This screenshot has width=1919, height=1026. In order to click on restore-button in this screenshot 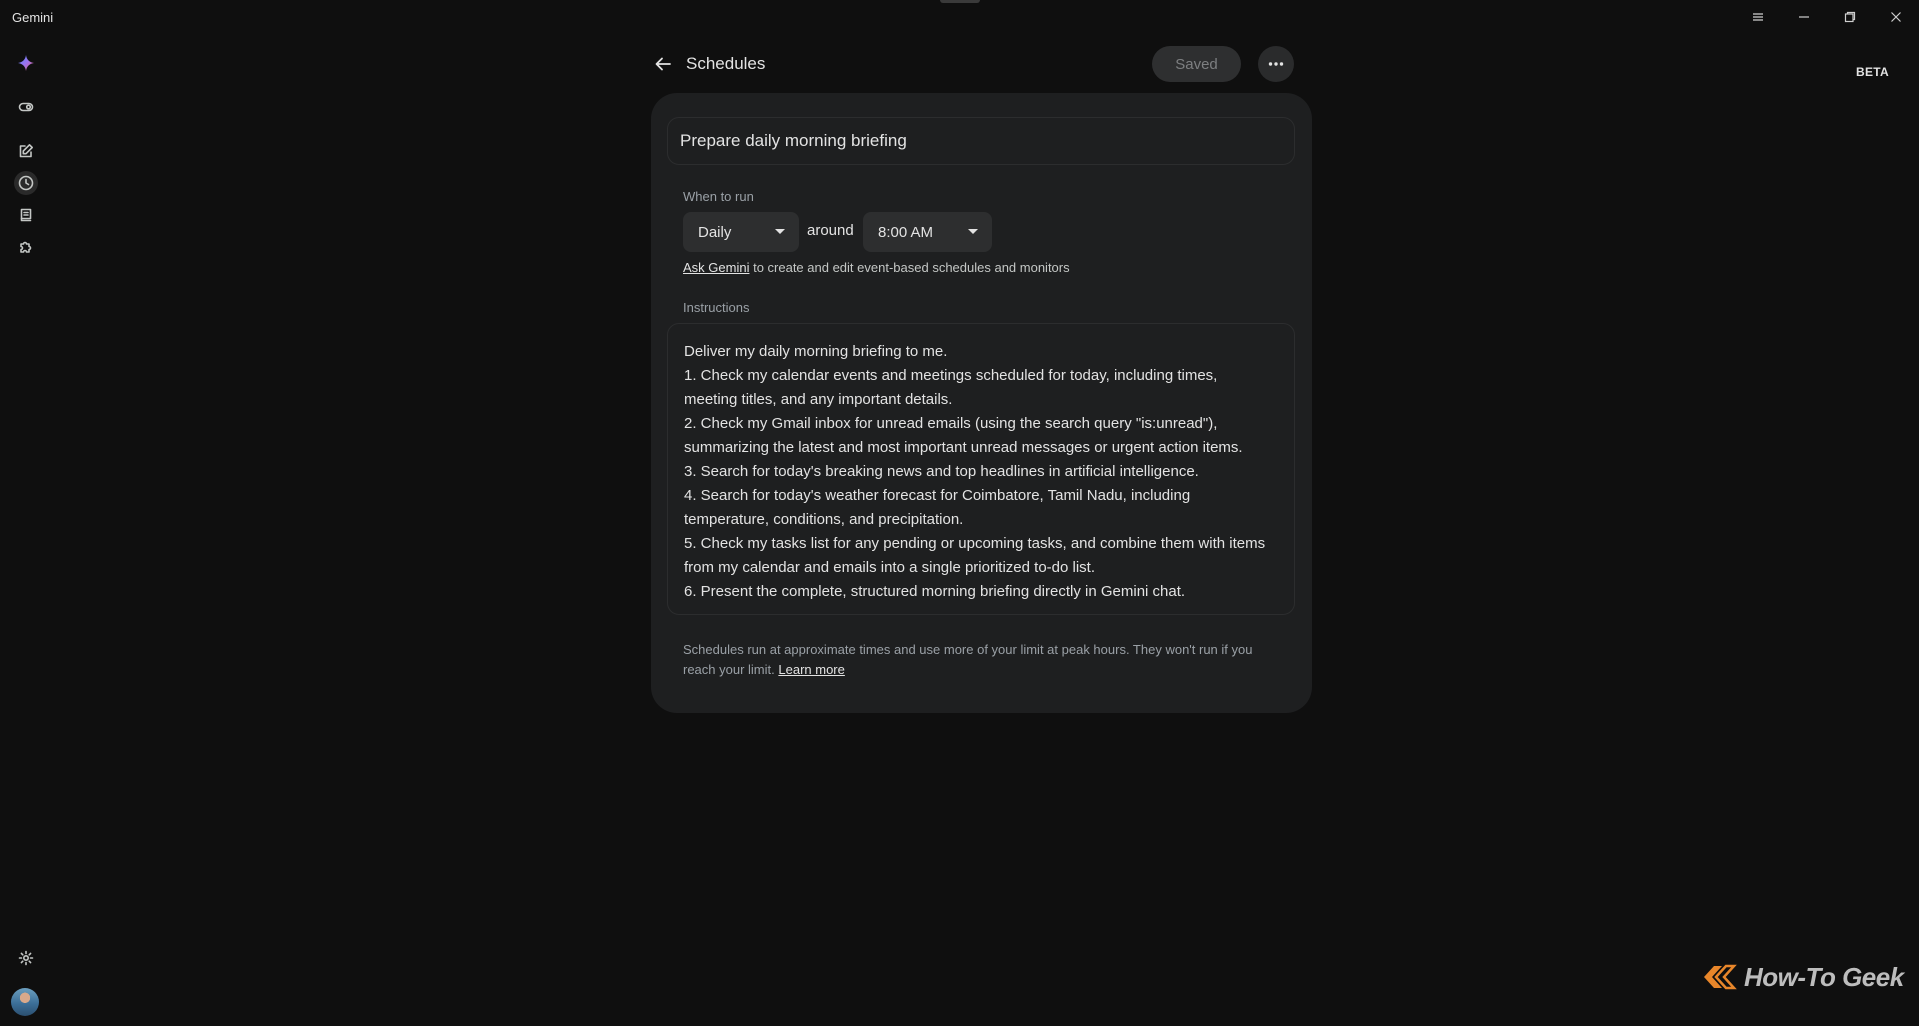, I will do `click(1850, 17)`.